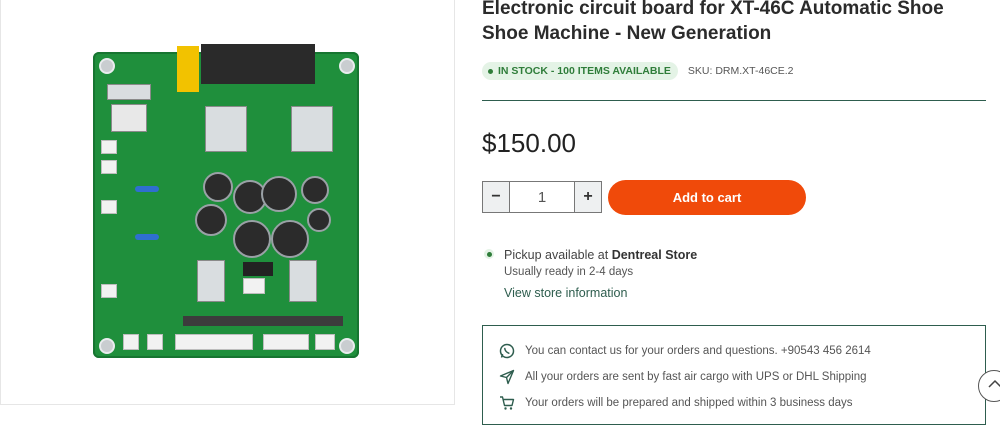 The image size is (1000, 425). I want to click on view-store-information-link: View store information, so click(565, 293).